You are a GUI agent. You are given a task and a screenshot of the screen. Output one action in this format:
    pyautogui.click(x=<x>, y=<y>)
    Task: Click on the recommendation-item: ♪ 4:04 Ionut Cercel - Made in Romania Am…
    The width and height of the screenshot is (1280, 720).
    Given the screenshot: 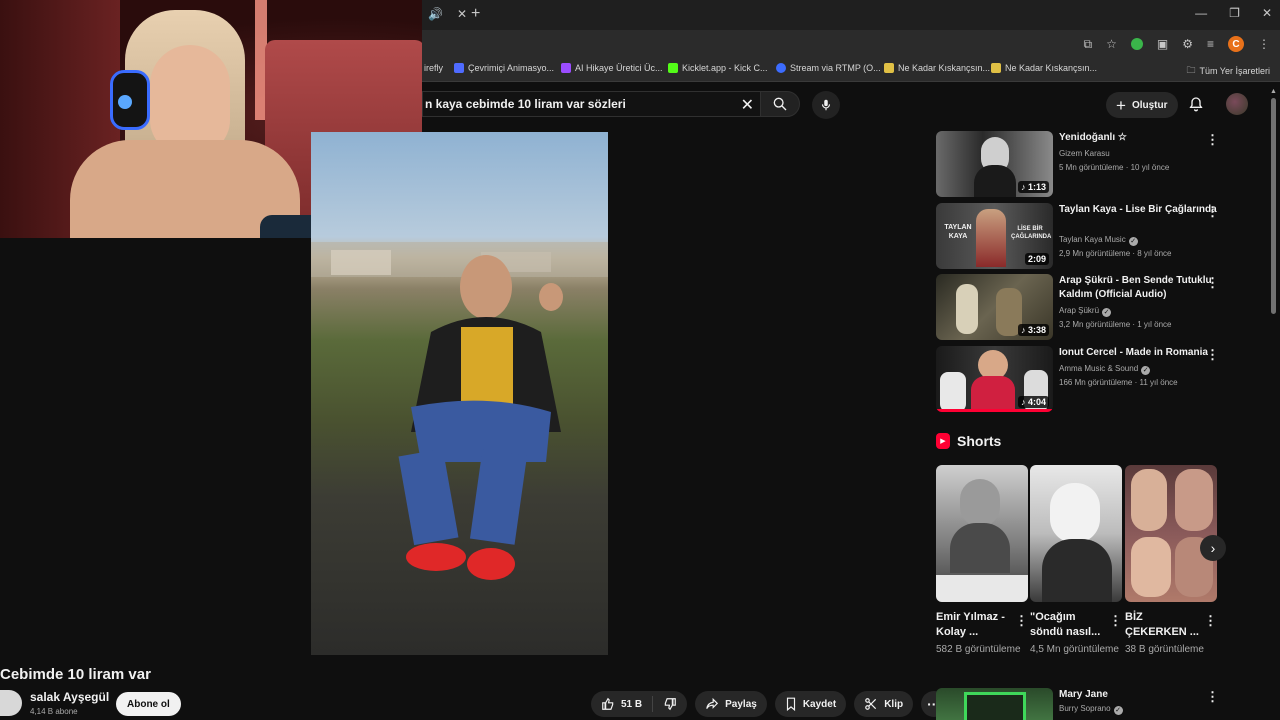 What is the action you would take?
    pyautogui.click(x=1081, y=380)
    